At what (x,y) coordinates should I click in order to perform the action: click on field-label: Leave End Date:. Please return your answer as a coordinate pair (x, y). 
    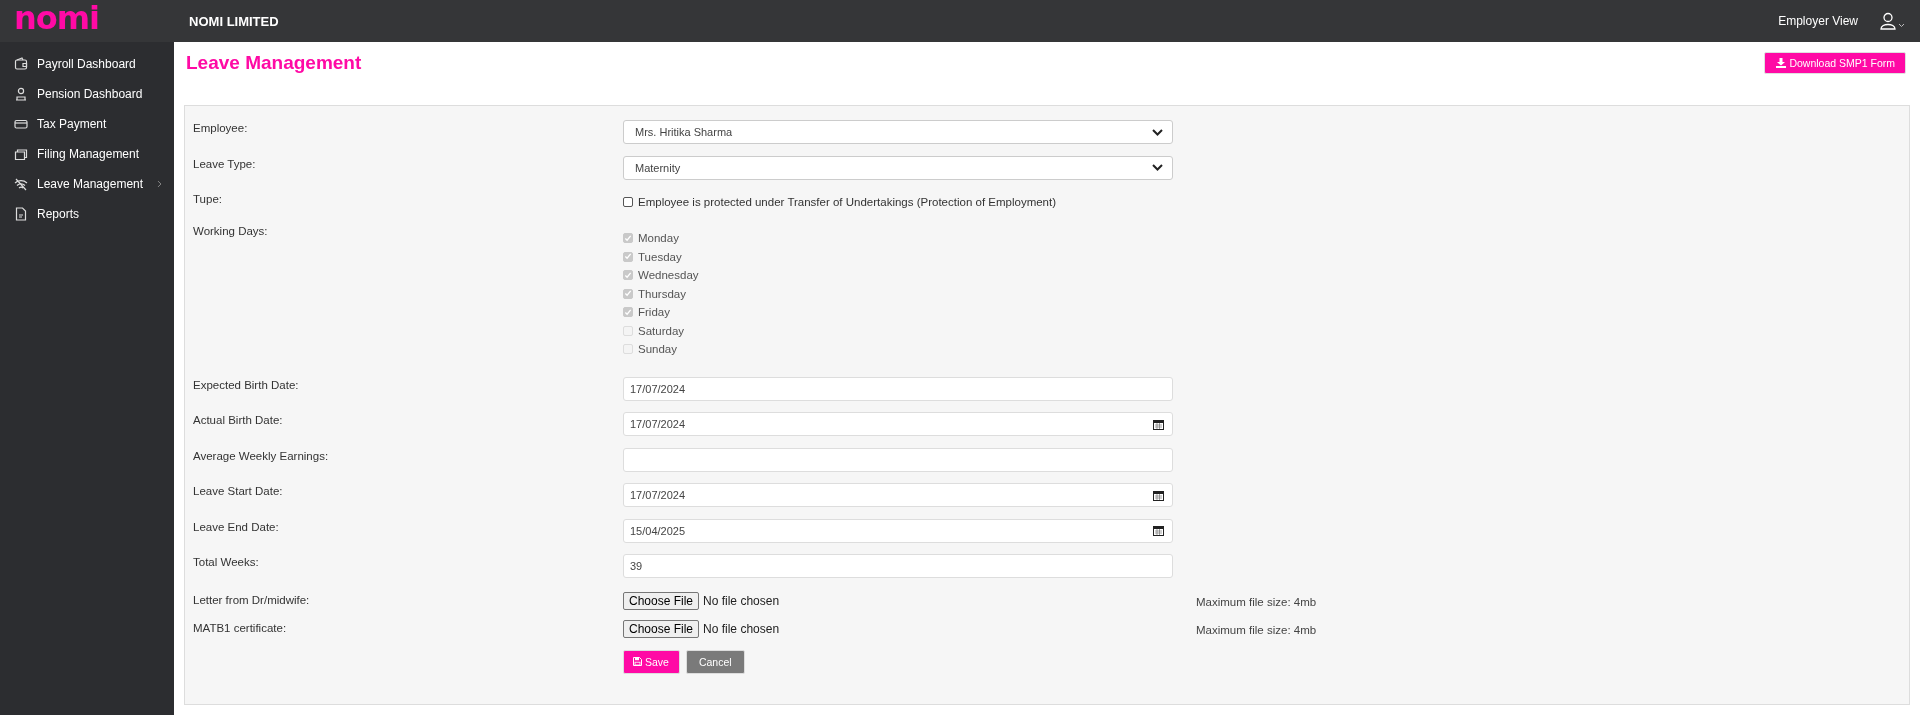
    Looking at the image, I should click on (236, 527).